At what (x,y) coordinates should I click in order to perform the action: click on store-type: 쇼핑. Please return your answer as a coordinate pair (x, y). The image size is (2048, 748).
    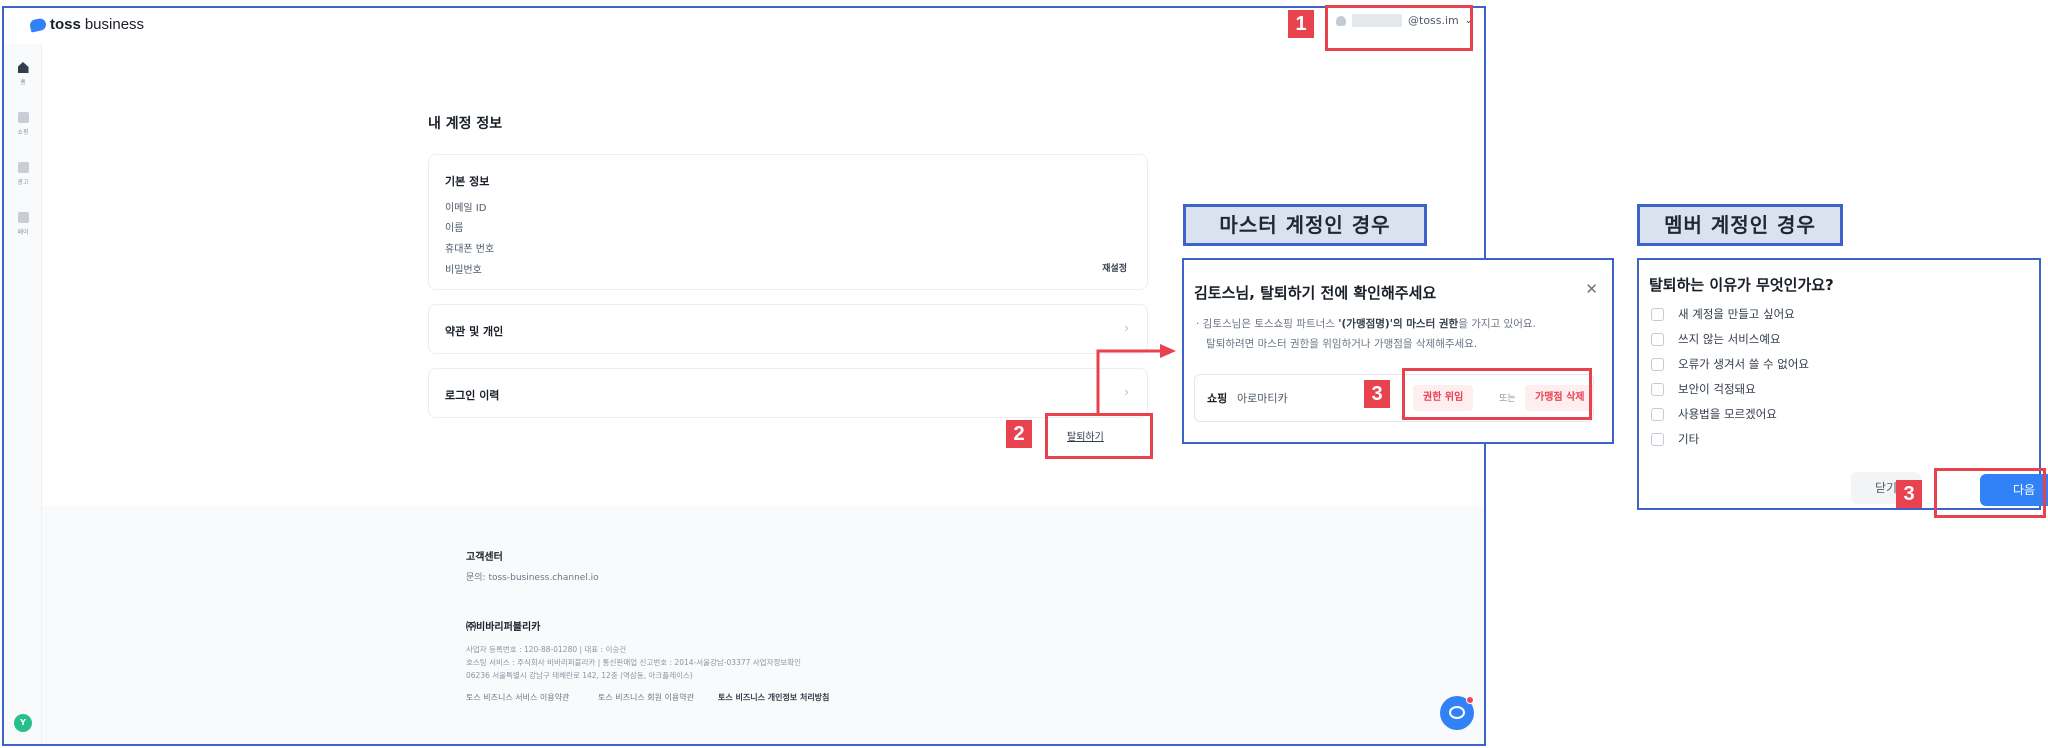
    Looking at the image, I should click on (1217, 398).